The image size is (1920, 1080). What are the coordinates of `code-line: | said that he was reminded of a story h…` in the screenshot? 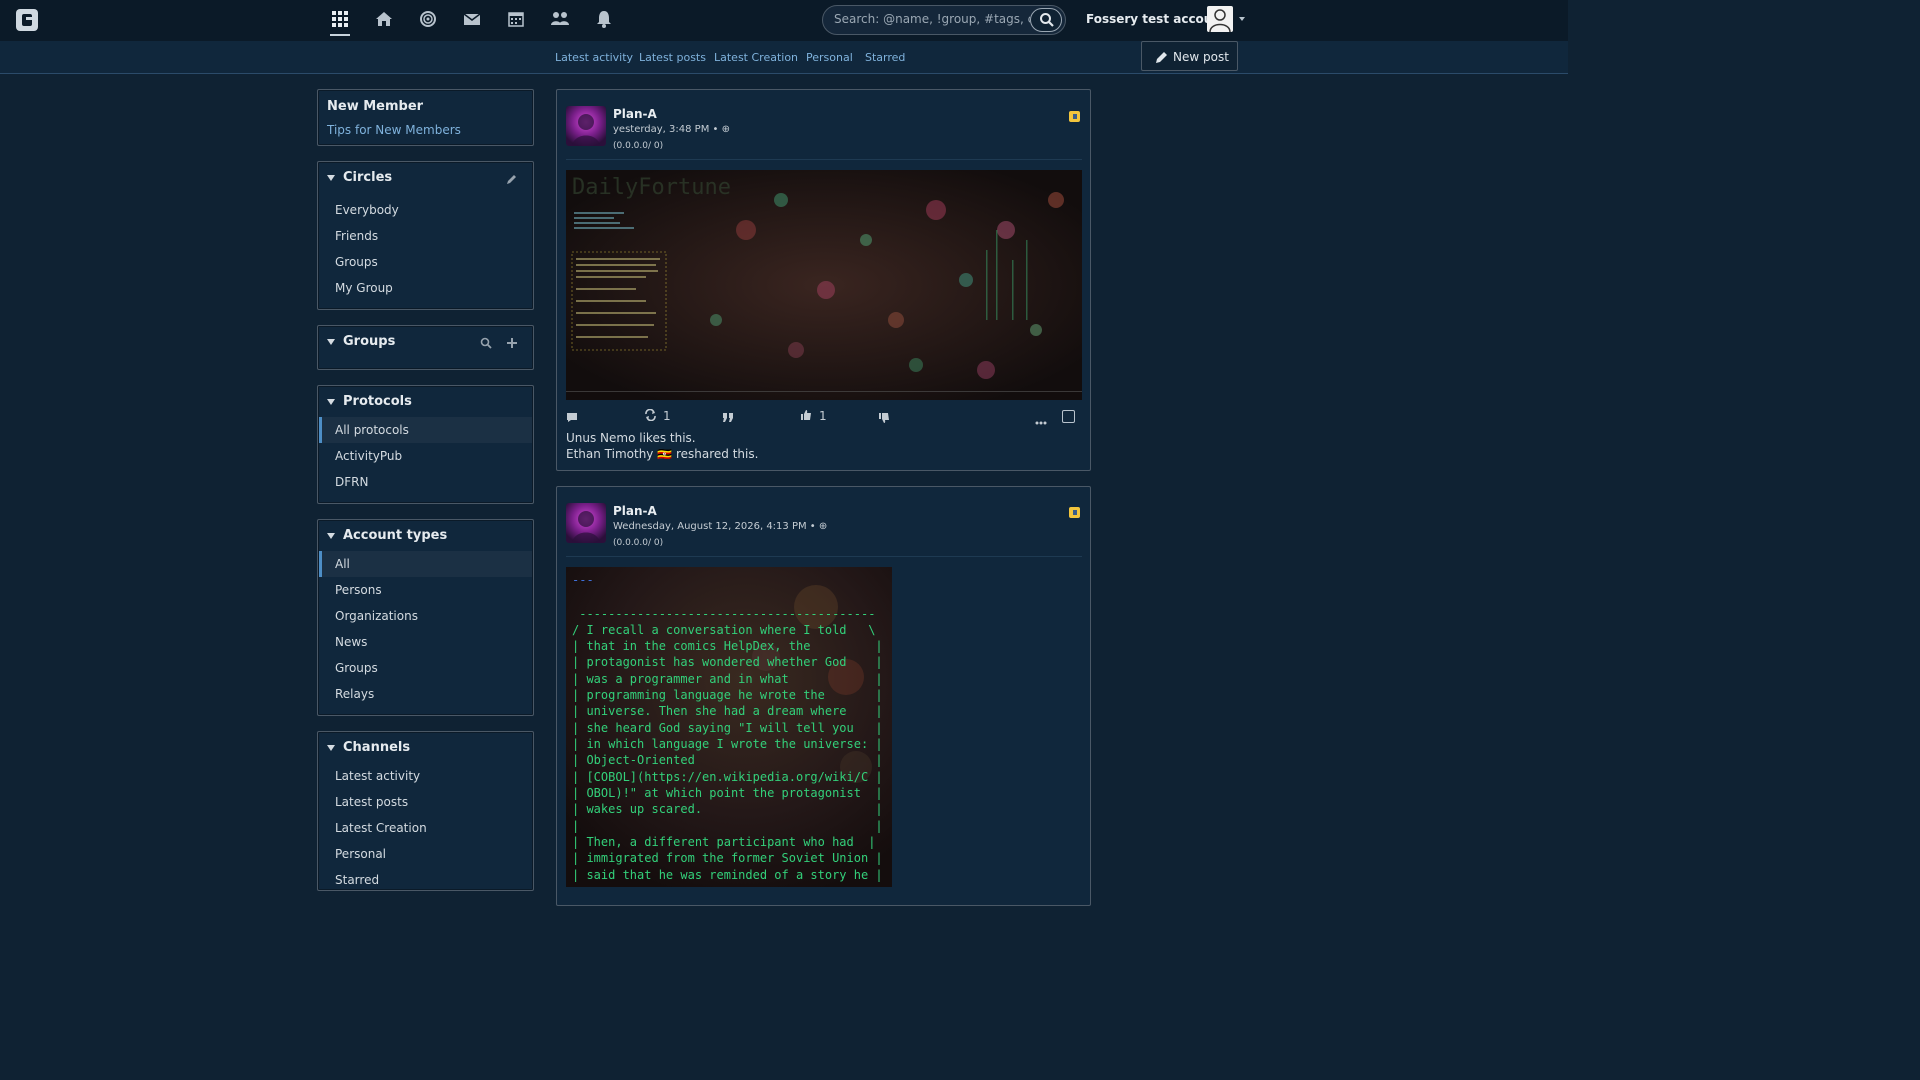 It's located at (727, 875).